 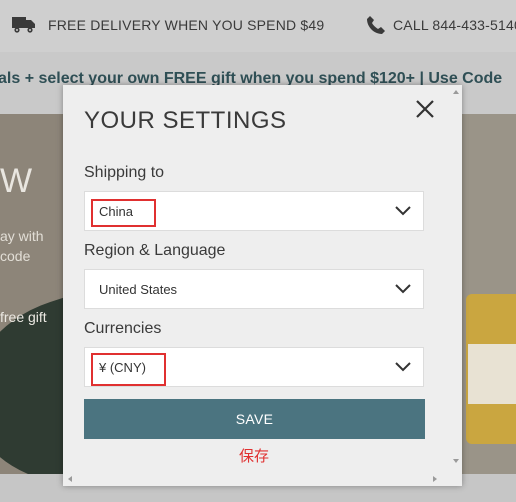 What do you see at coordinates (435, 479) in the screenshot?
I see `scroll-right-arrow-icon` at bounding box center [435, 479].